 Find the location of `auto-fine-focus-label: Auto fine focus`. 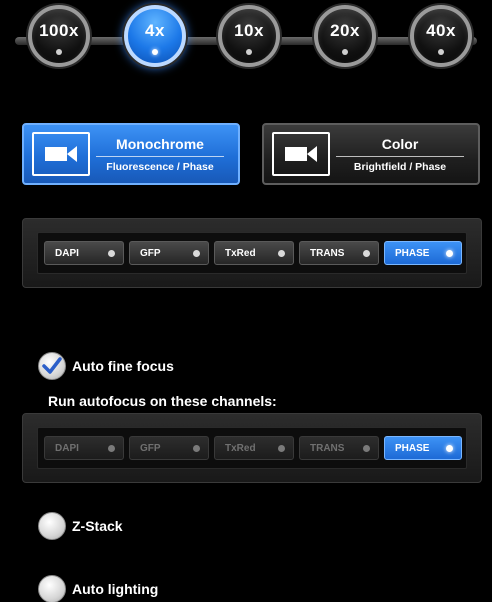

auto-fine-focus-label: Auto fine focus is located at coordinates (123, 366).